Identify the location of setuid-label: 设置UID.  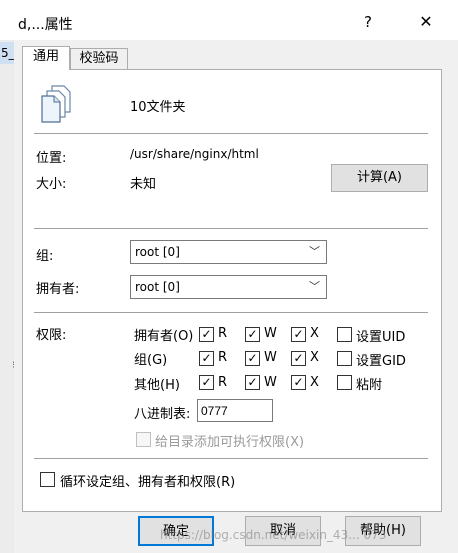
(381, 337).